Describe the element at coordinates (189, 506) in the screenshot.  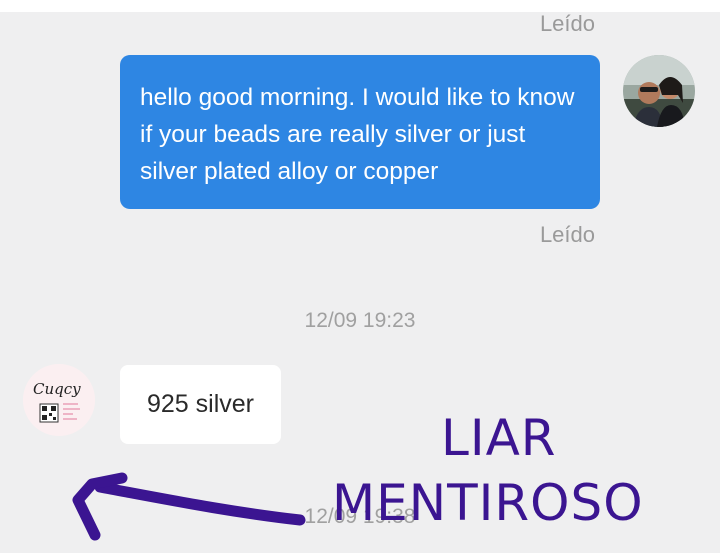
I see `annotation-arrow-icon` at that location.